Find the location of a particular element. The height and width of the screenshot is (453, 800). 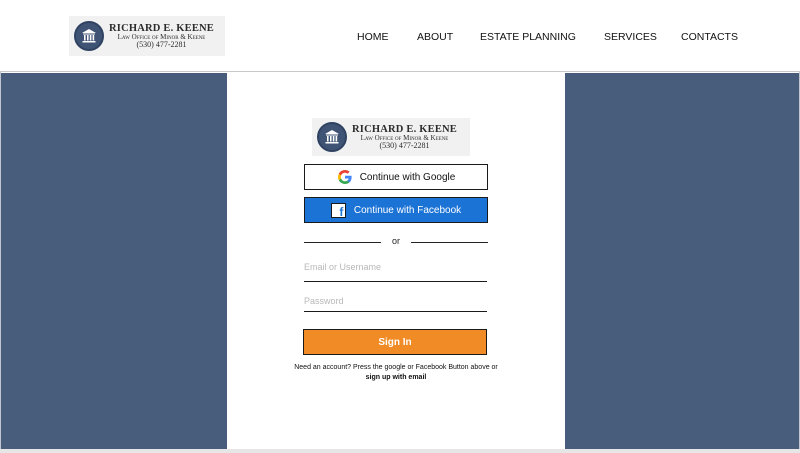

divider-text: or is located at coordinates (395, 241).